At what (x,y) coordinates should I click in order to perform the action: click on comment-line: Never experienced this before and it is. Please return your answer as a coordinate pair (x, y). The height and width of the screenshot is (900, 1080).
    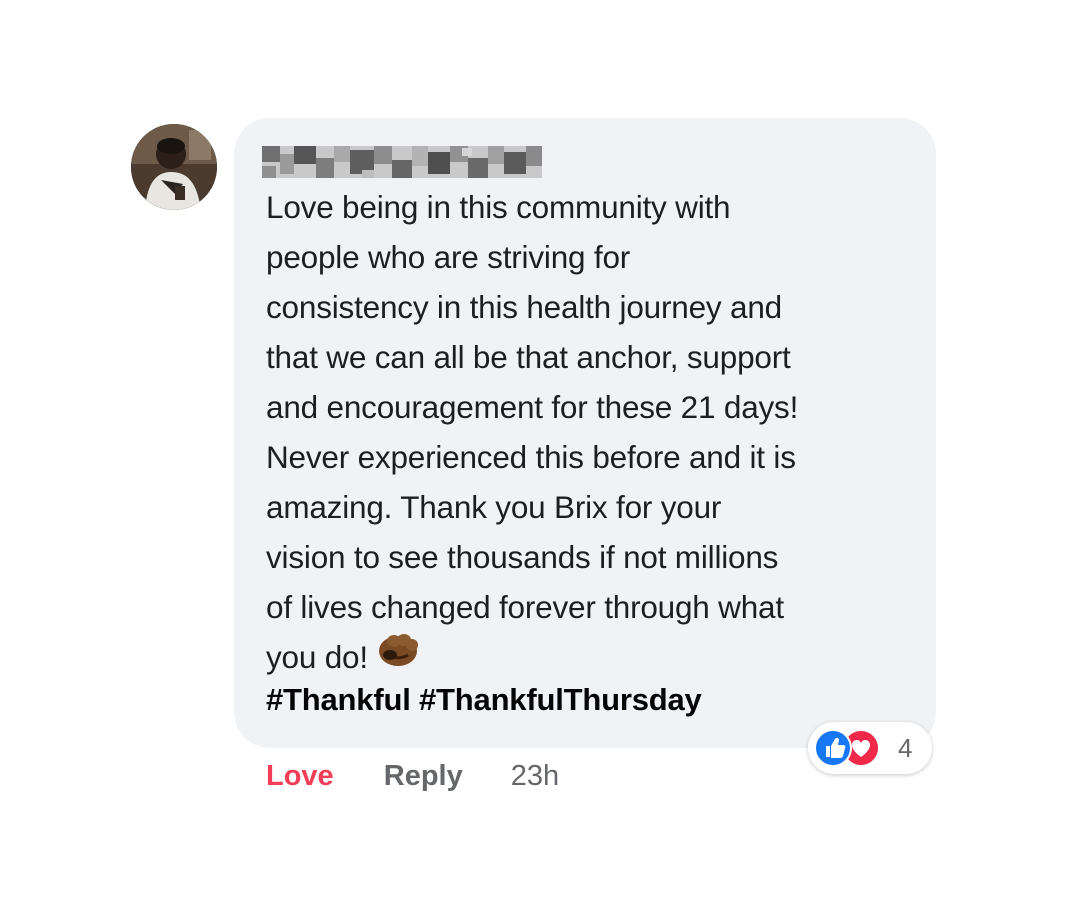
    Looking at the image, I should click on (531, 457).